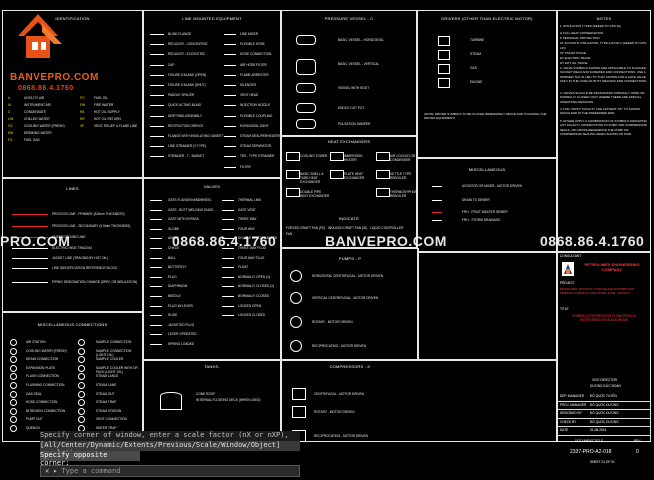 This screenshot has height=480, width=654. Describe the element at coordinates (256, 286) in the screenshot. I see `valve-label: NORMALLY CLOSED (1)` at that location.